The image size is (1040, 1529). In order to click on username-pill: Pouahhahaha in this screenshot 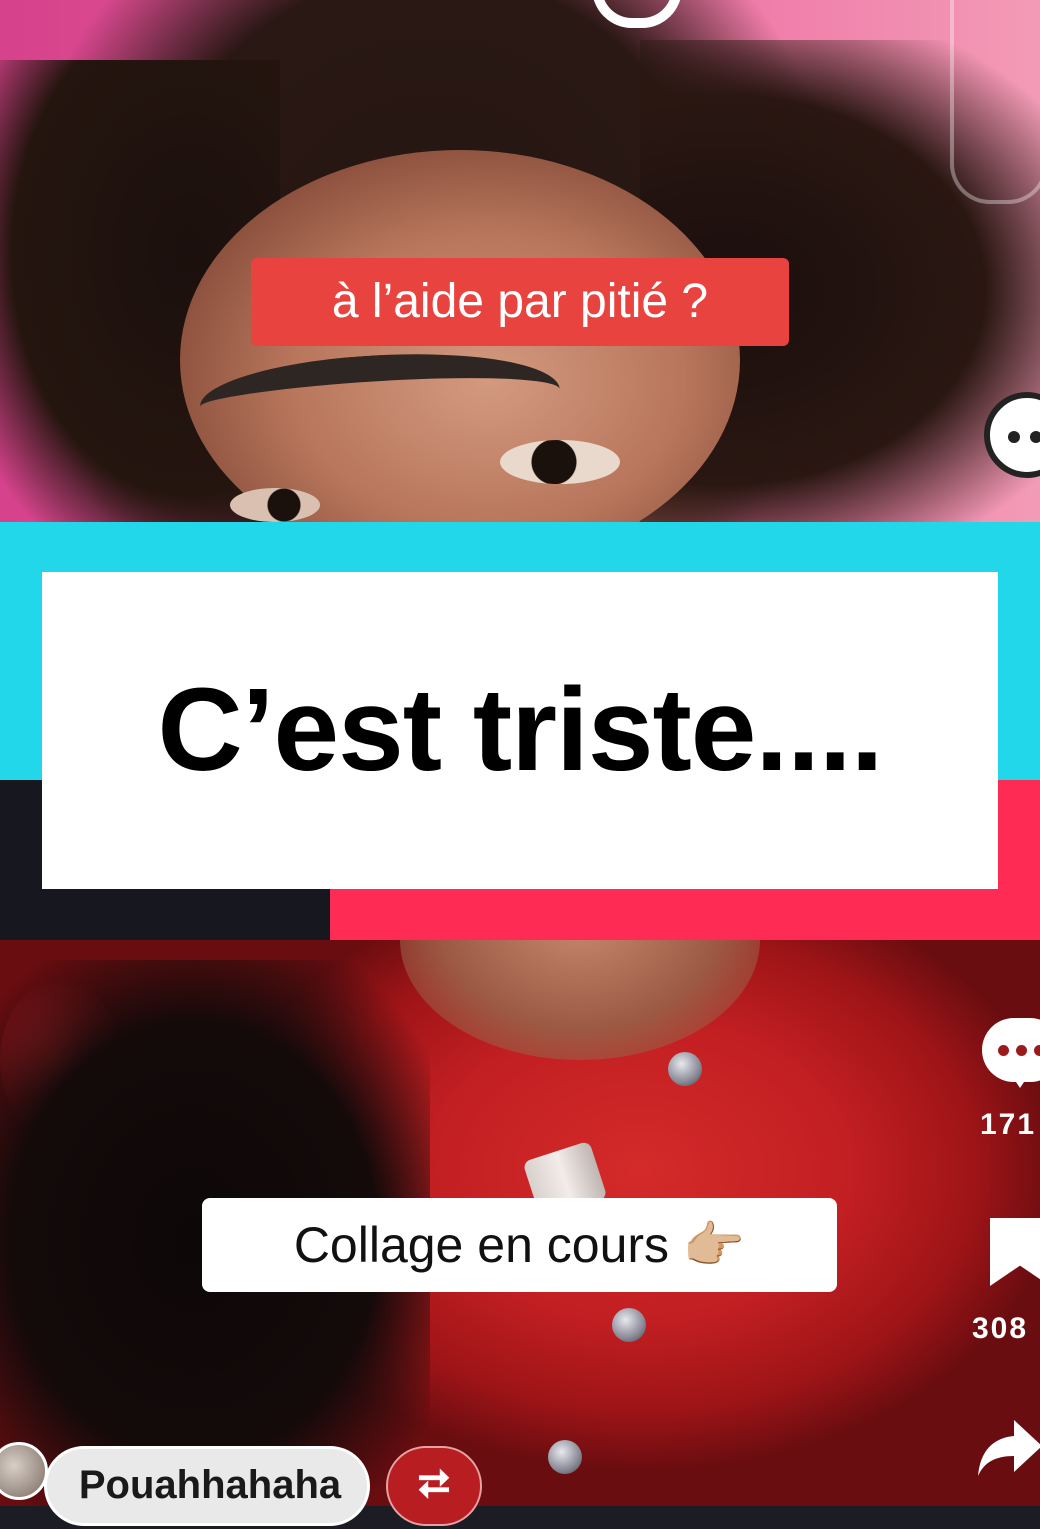, I will do `click(207, 1486)`.